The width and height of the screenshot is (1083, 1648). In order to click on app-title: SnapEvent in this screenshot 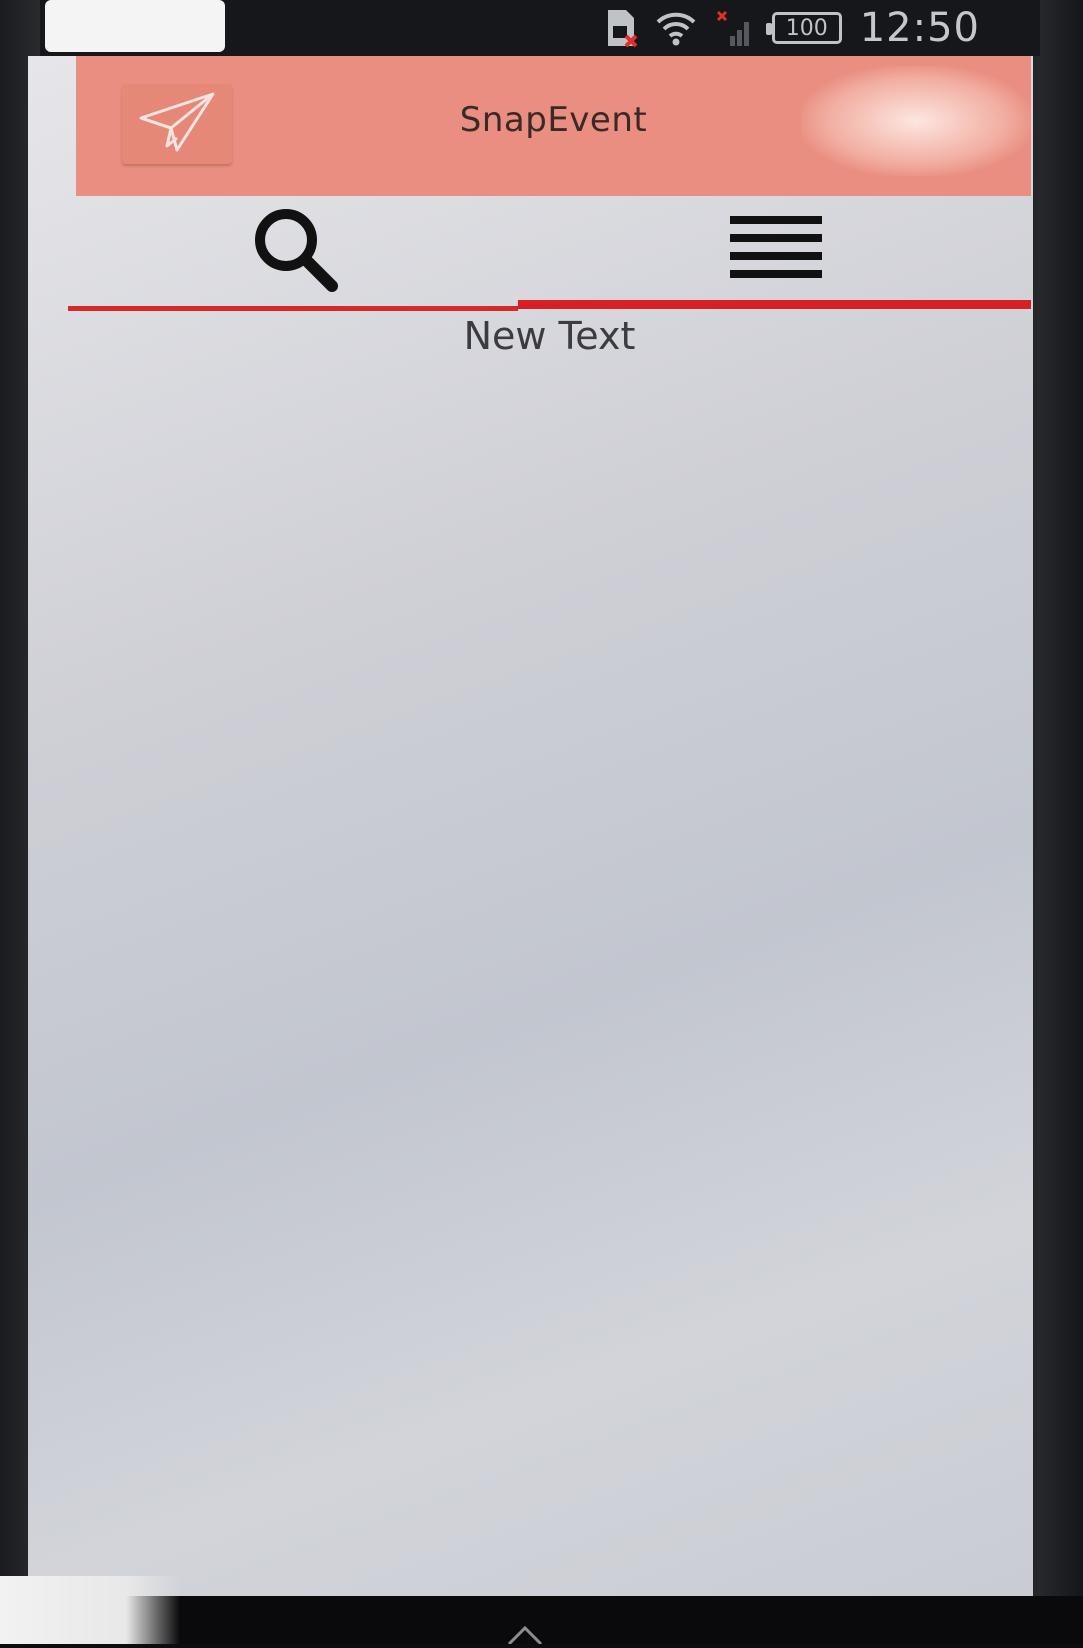, I will do `click(553, 120)`.